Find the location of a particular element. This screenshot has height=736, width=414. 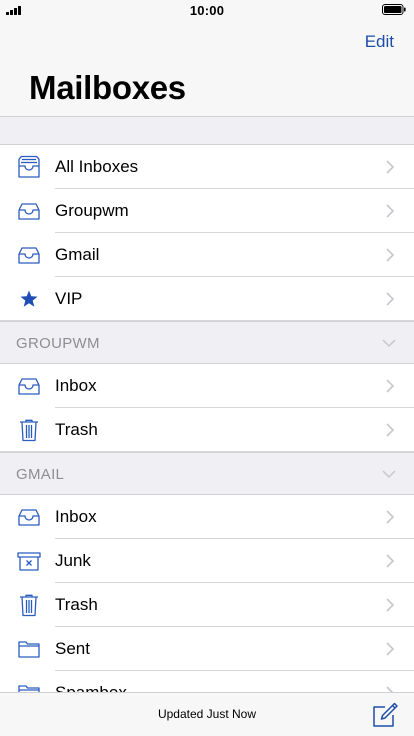

status-time: 10:00 is located at coordinates (207, 10).